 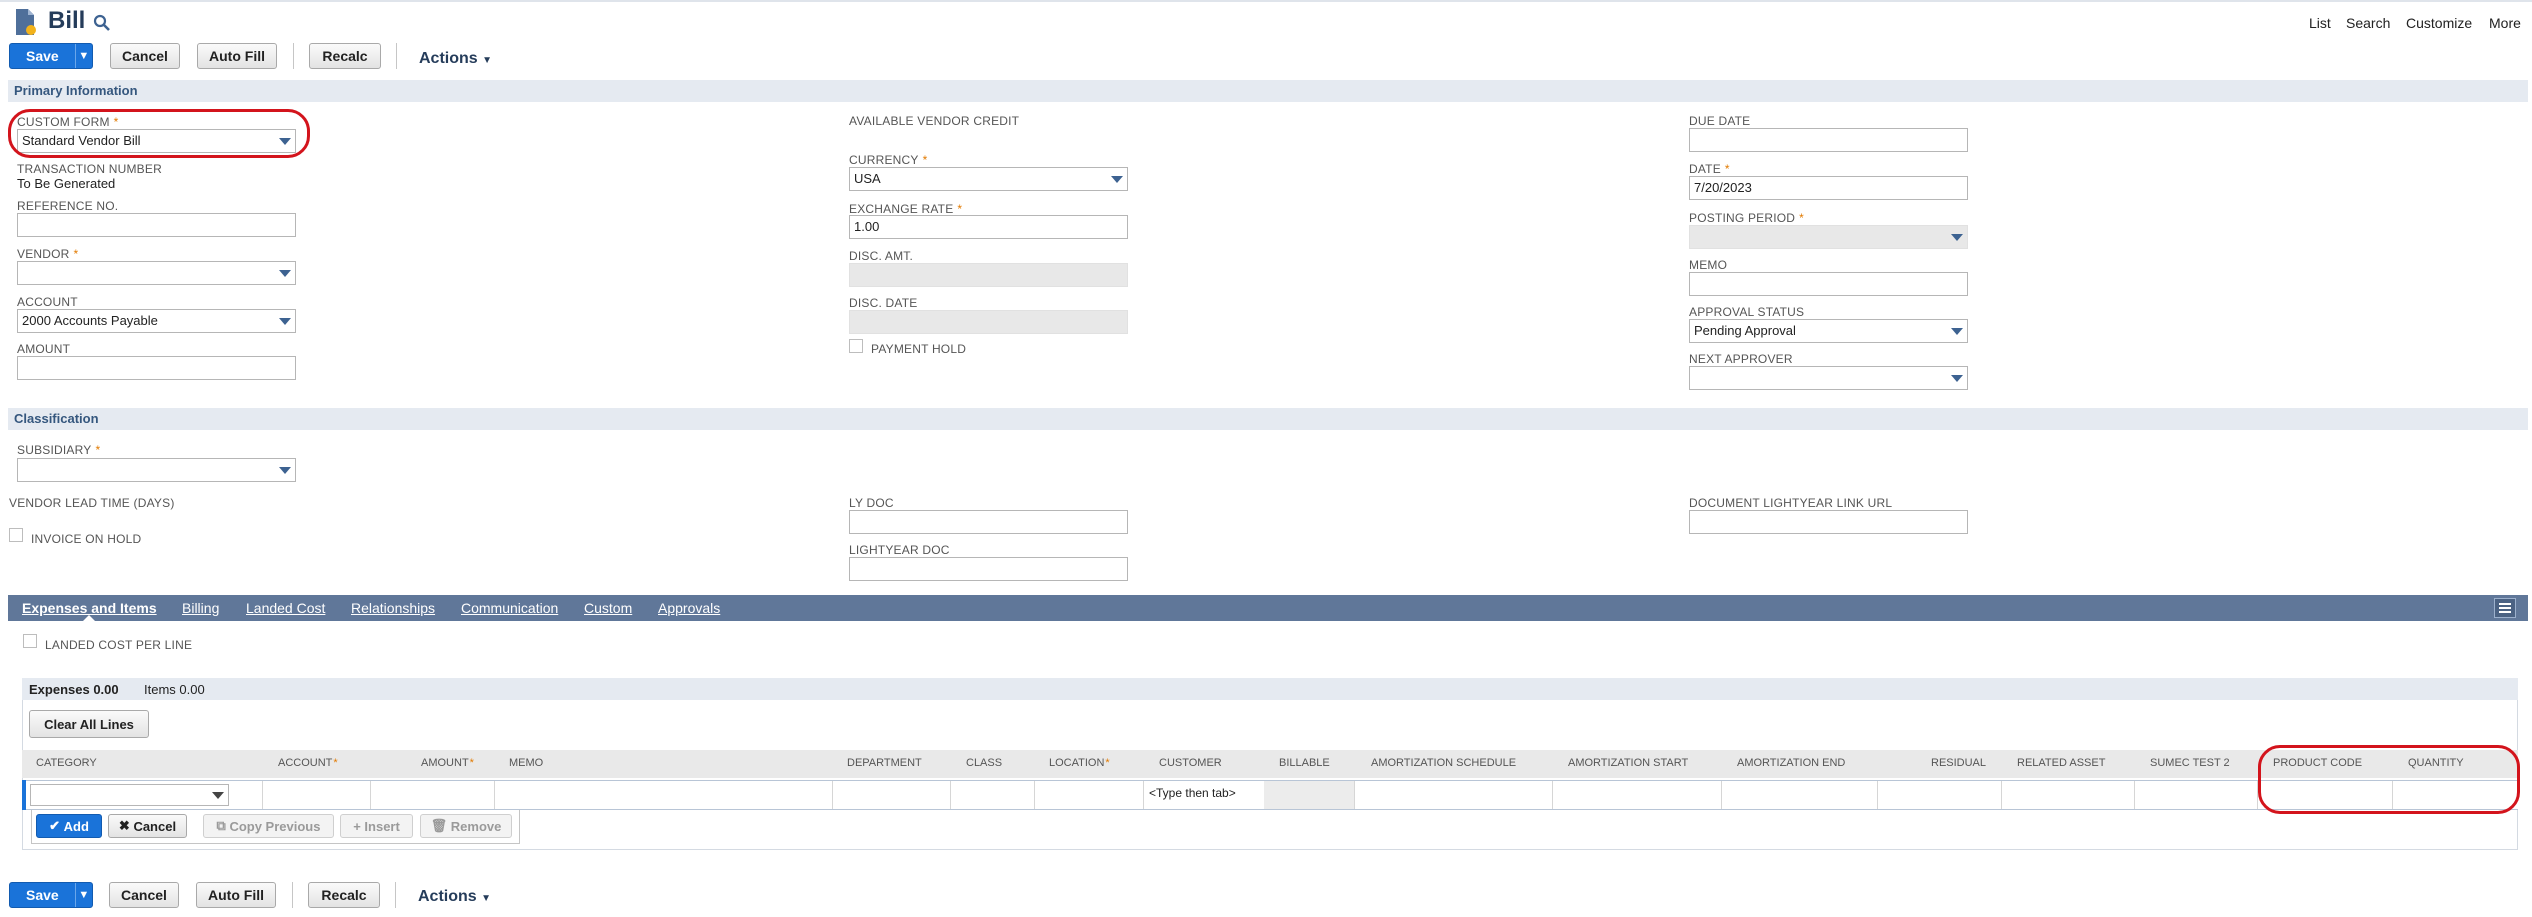 I want to click on actions-label: Actions, so click(x=448, y=58).